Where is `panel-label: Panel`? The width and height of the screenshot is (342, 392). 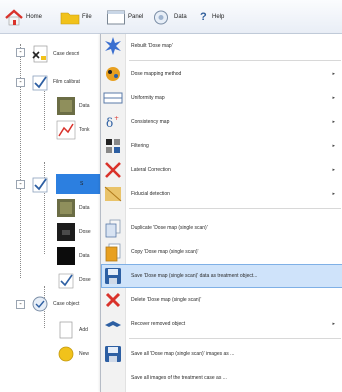
panel-label: Panel is located at coordinates (136, 17).